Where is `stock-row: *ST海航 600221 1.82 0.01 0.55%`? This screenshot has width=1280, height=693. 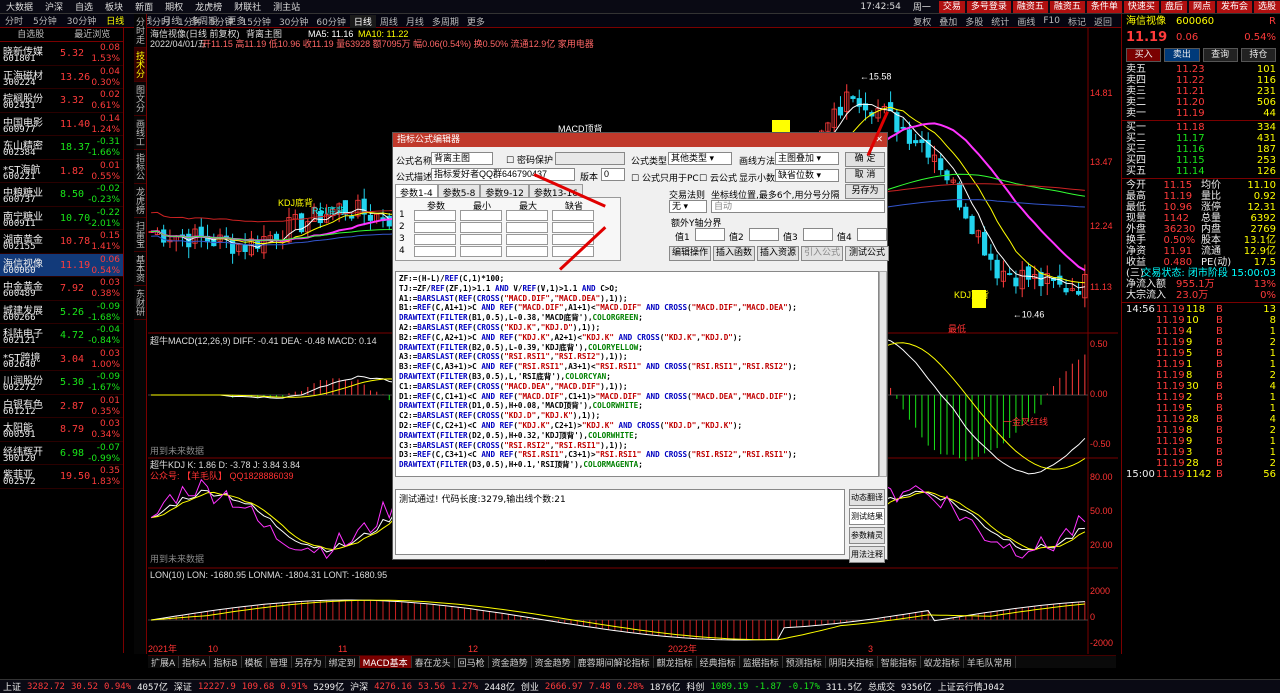
stock-row: *ST海航 600221 1.82 0.01 0.55% is located at coordinates (61, 171).